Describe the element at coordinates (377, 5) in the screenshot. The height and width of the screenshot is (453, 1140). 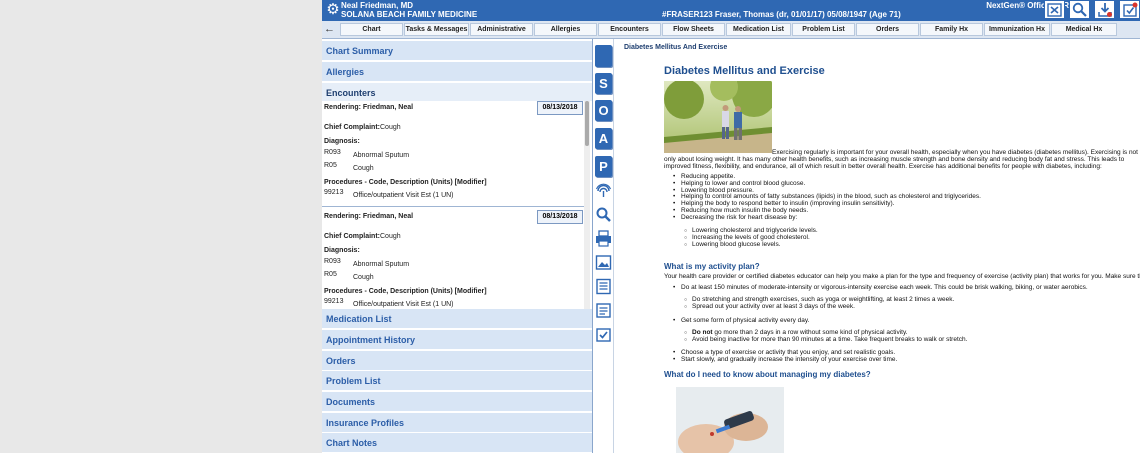
I see `provider-name: Neal Friedman, MD` at that location.